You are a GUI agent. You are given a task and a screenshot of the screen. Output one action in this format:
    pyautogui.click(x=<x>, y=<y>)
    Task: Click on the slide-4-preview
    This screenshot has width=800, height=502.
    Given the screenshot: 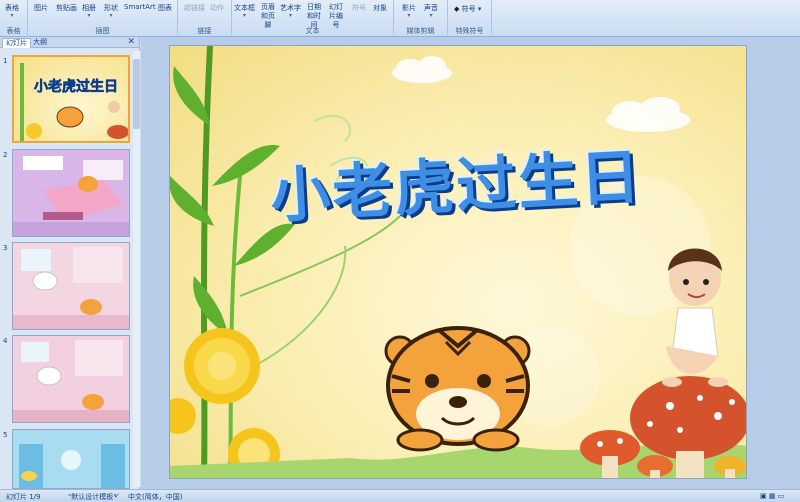 What is the action you would take?
    pyautogui.click(x=71, y=379)
    